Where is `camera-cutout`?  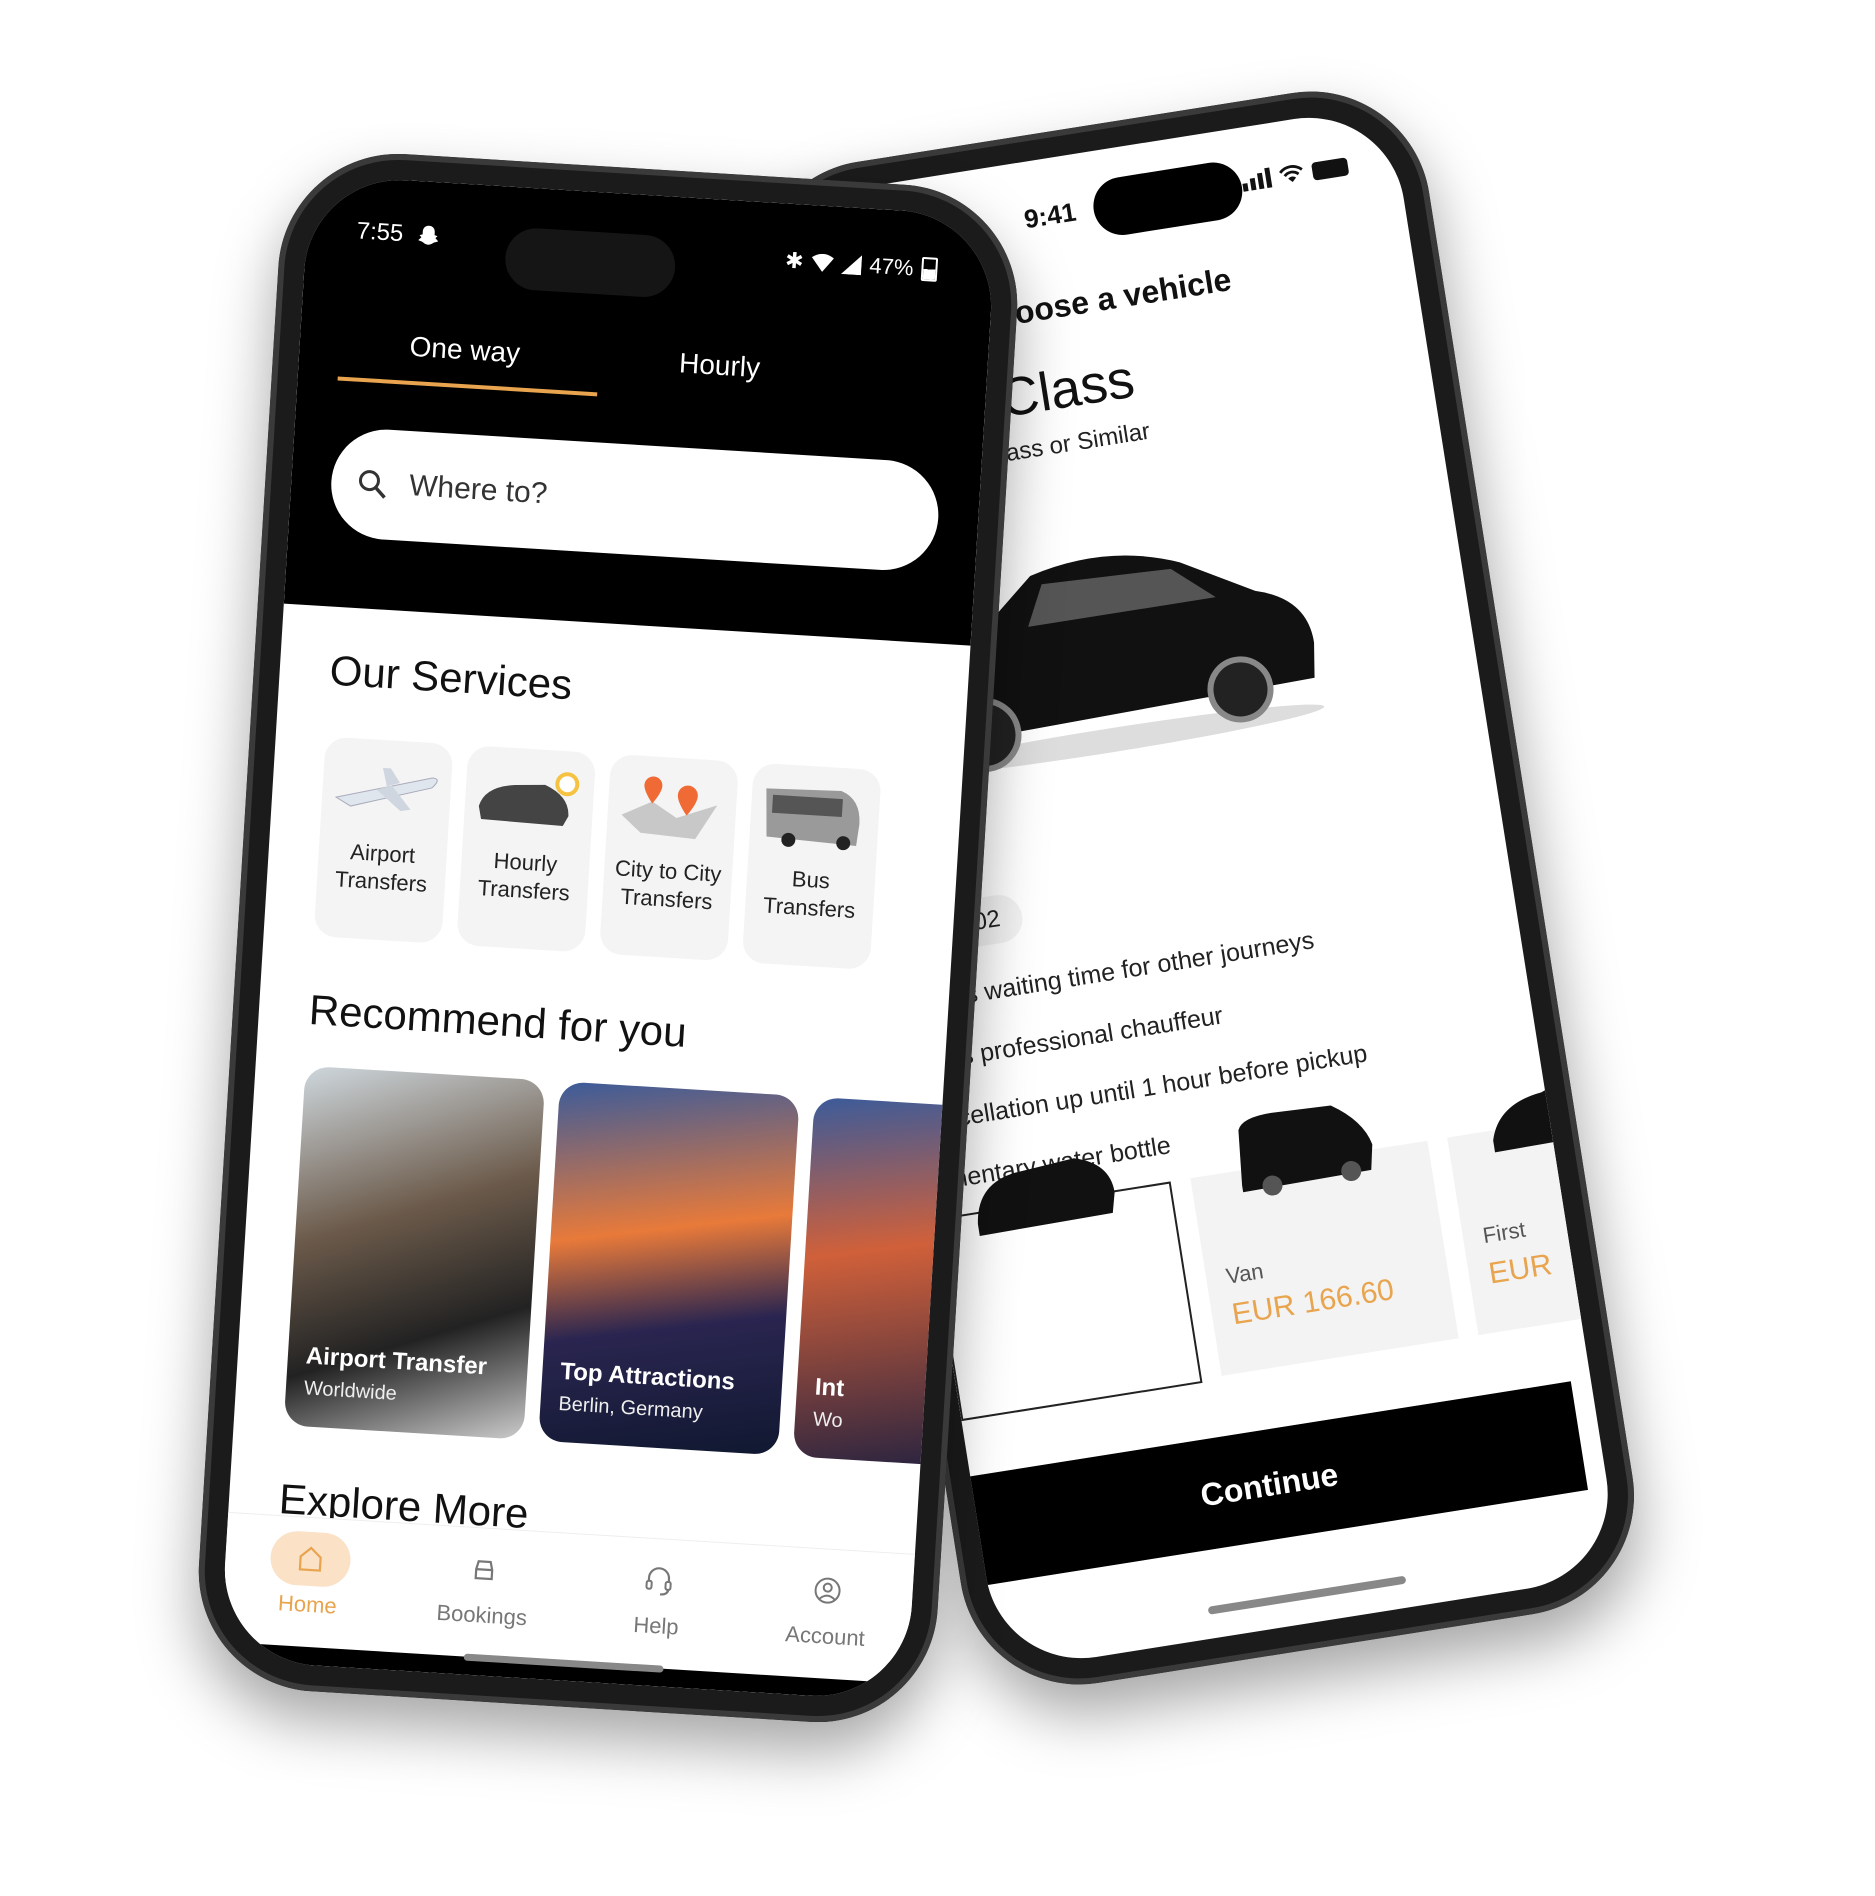
camera-cutout is located at coordinates (590, 262).